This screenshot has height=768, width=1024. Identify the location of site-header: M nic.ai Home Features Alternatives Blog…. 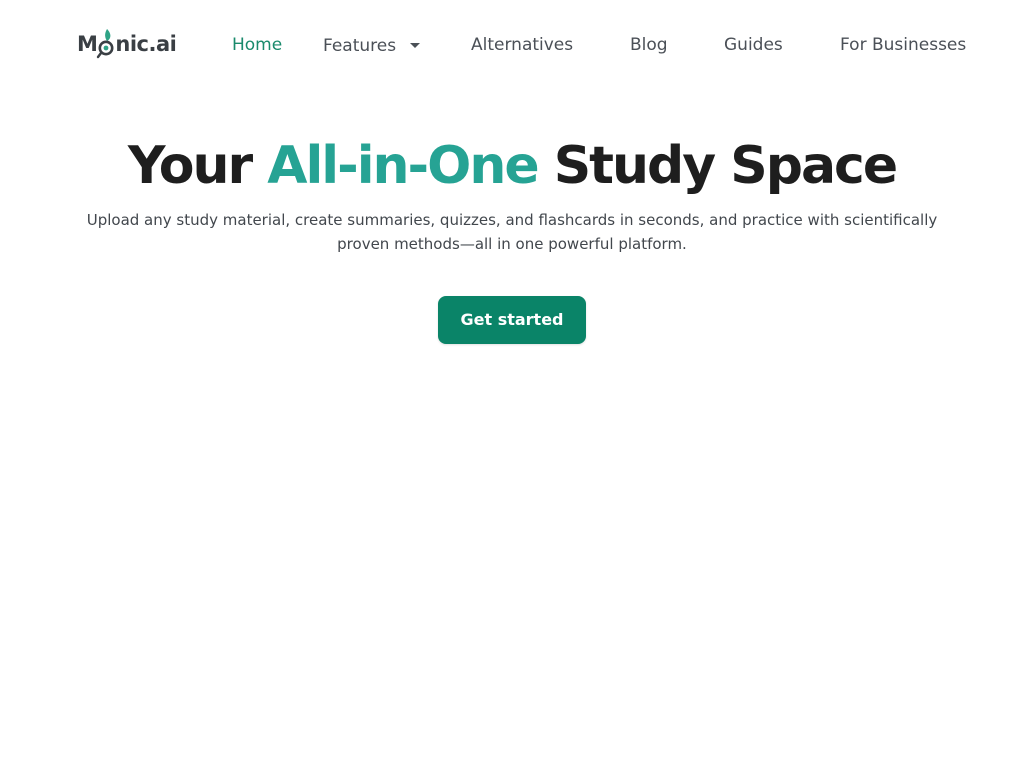
(512, 45).